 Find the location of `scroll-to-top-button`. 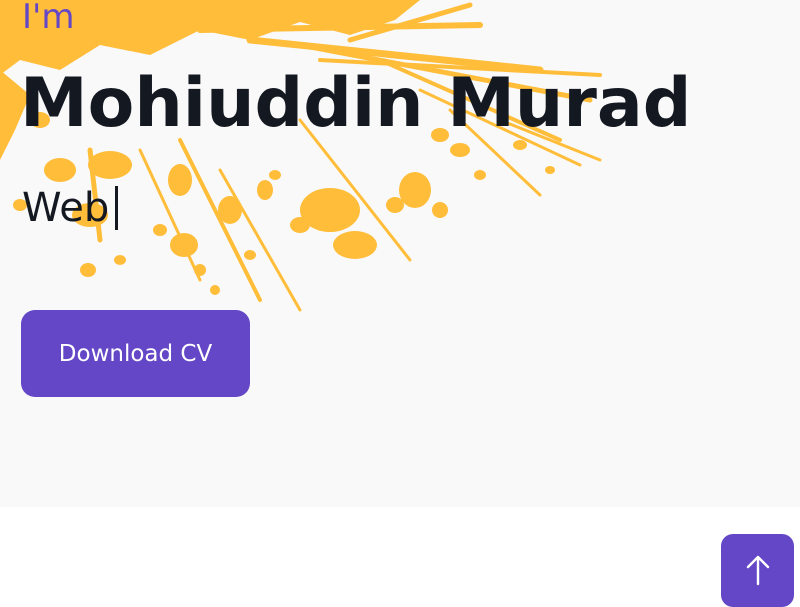

scroll-to-top-button is located at coordinates (757, 570).